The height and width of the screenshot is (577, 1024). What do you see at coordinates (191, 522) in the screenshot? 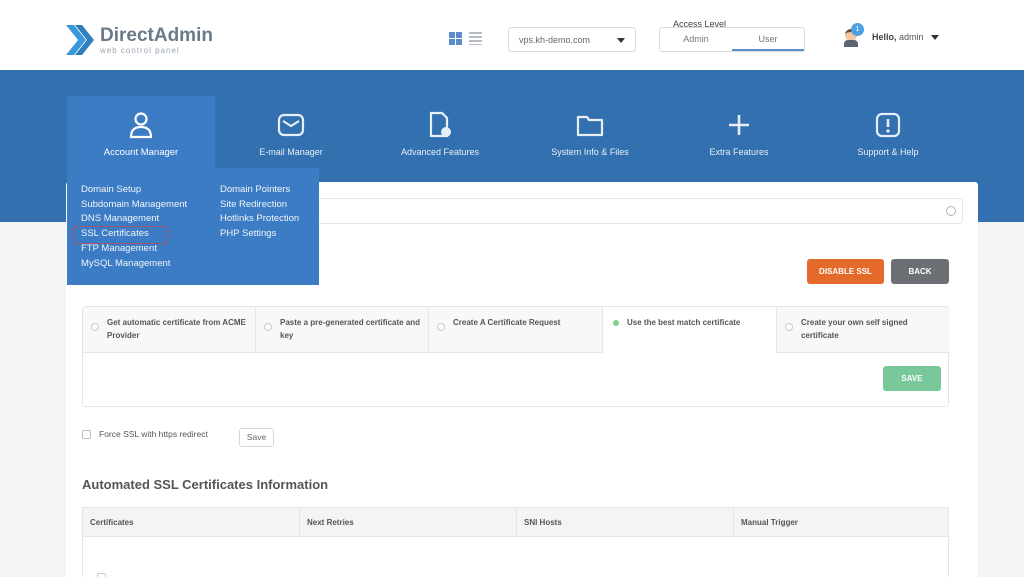
I see `column-certificates: Certificates` at bounding box center [191, 522].